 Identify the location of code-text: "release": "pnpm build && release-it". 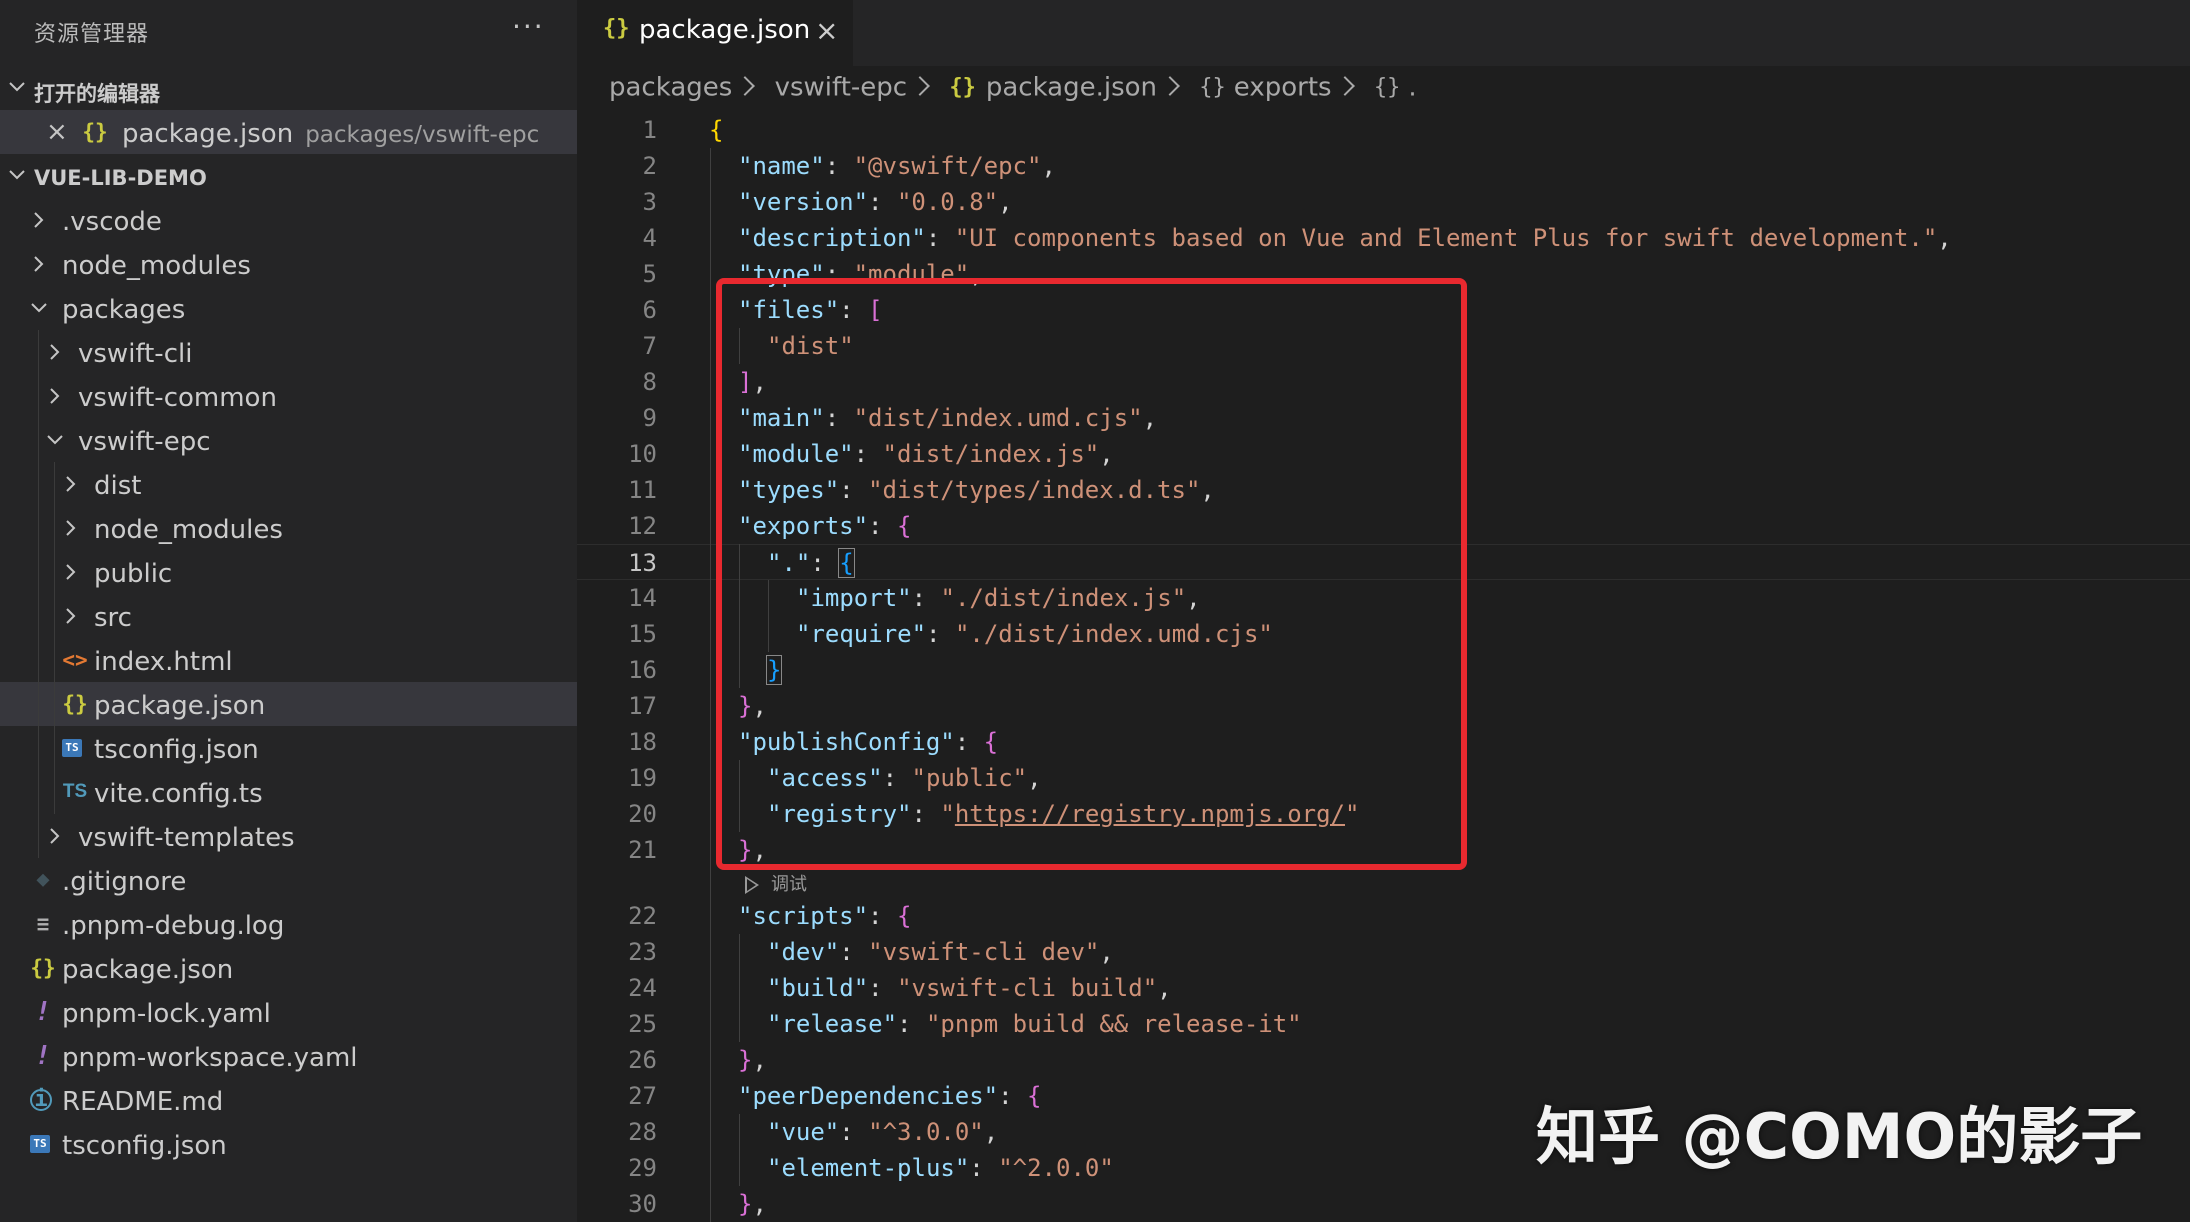
(1034, 1024).